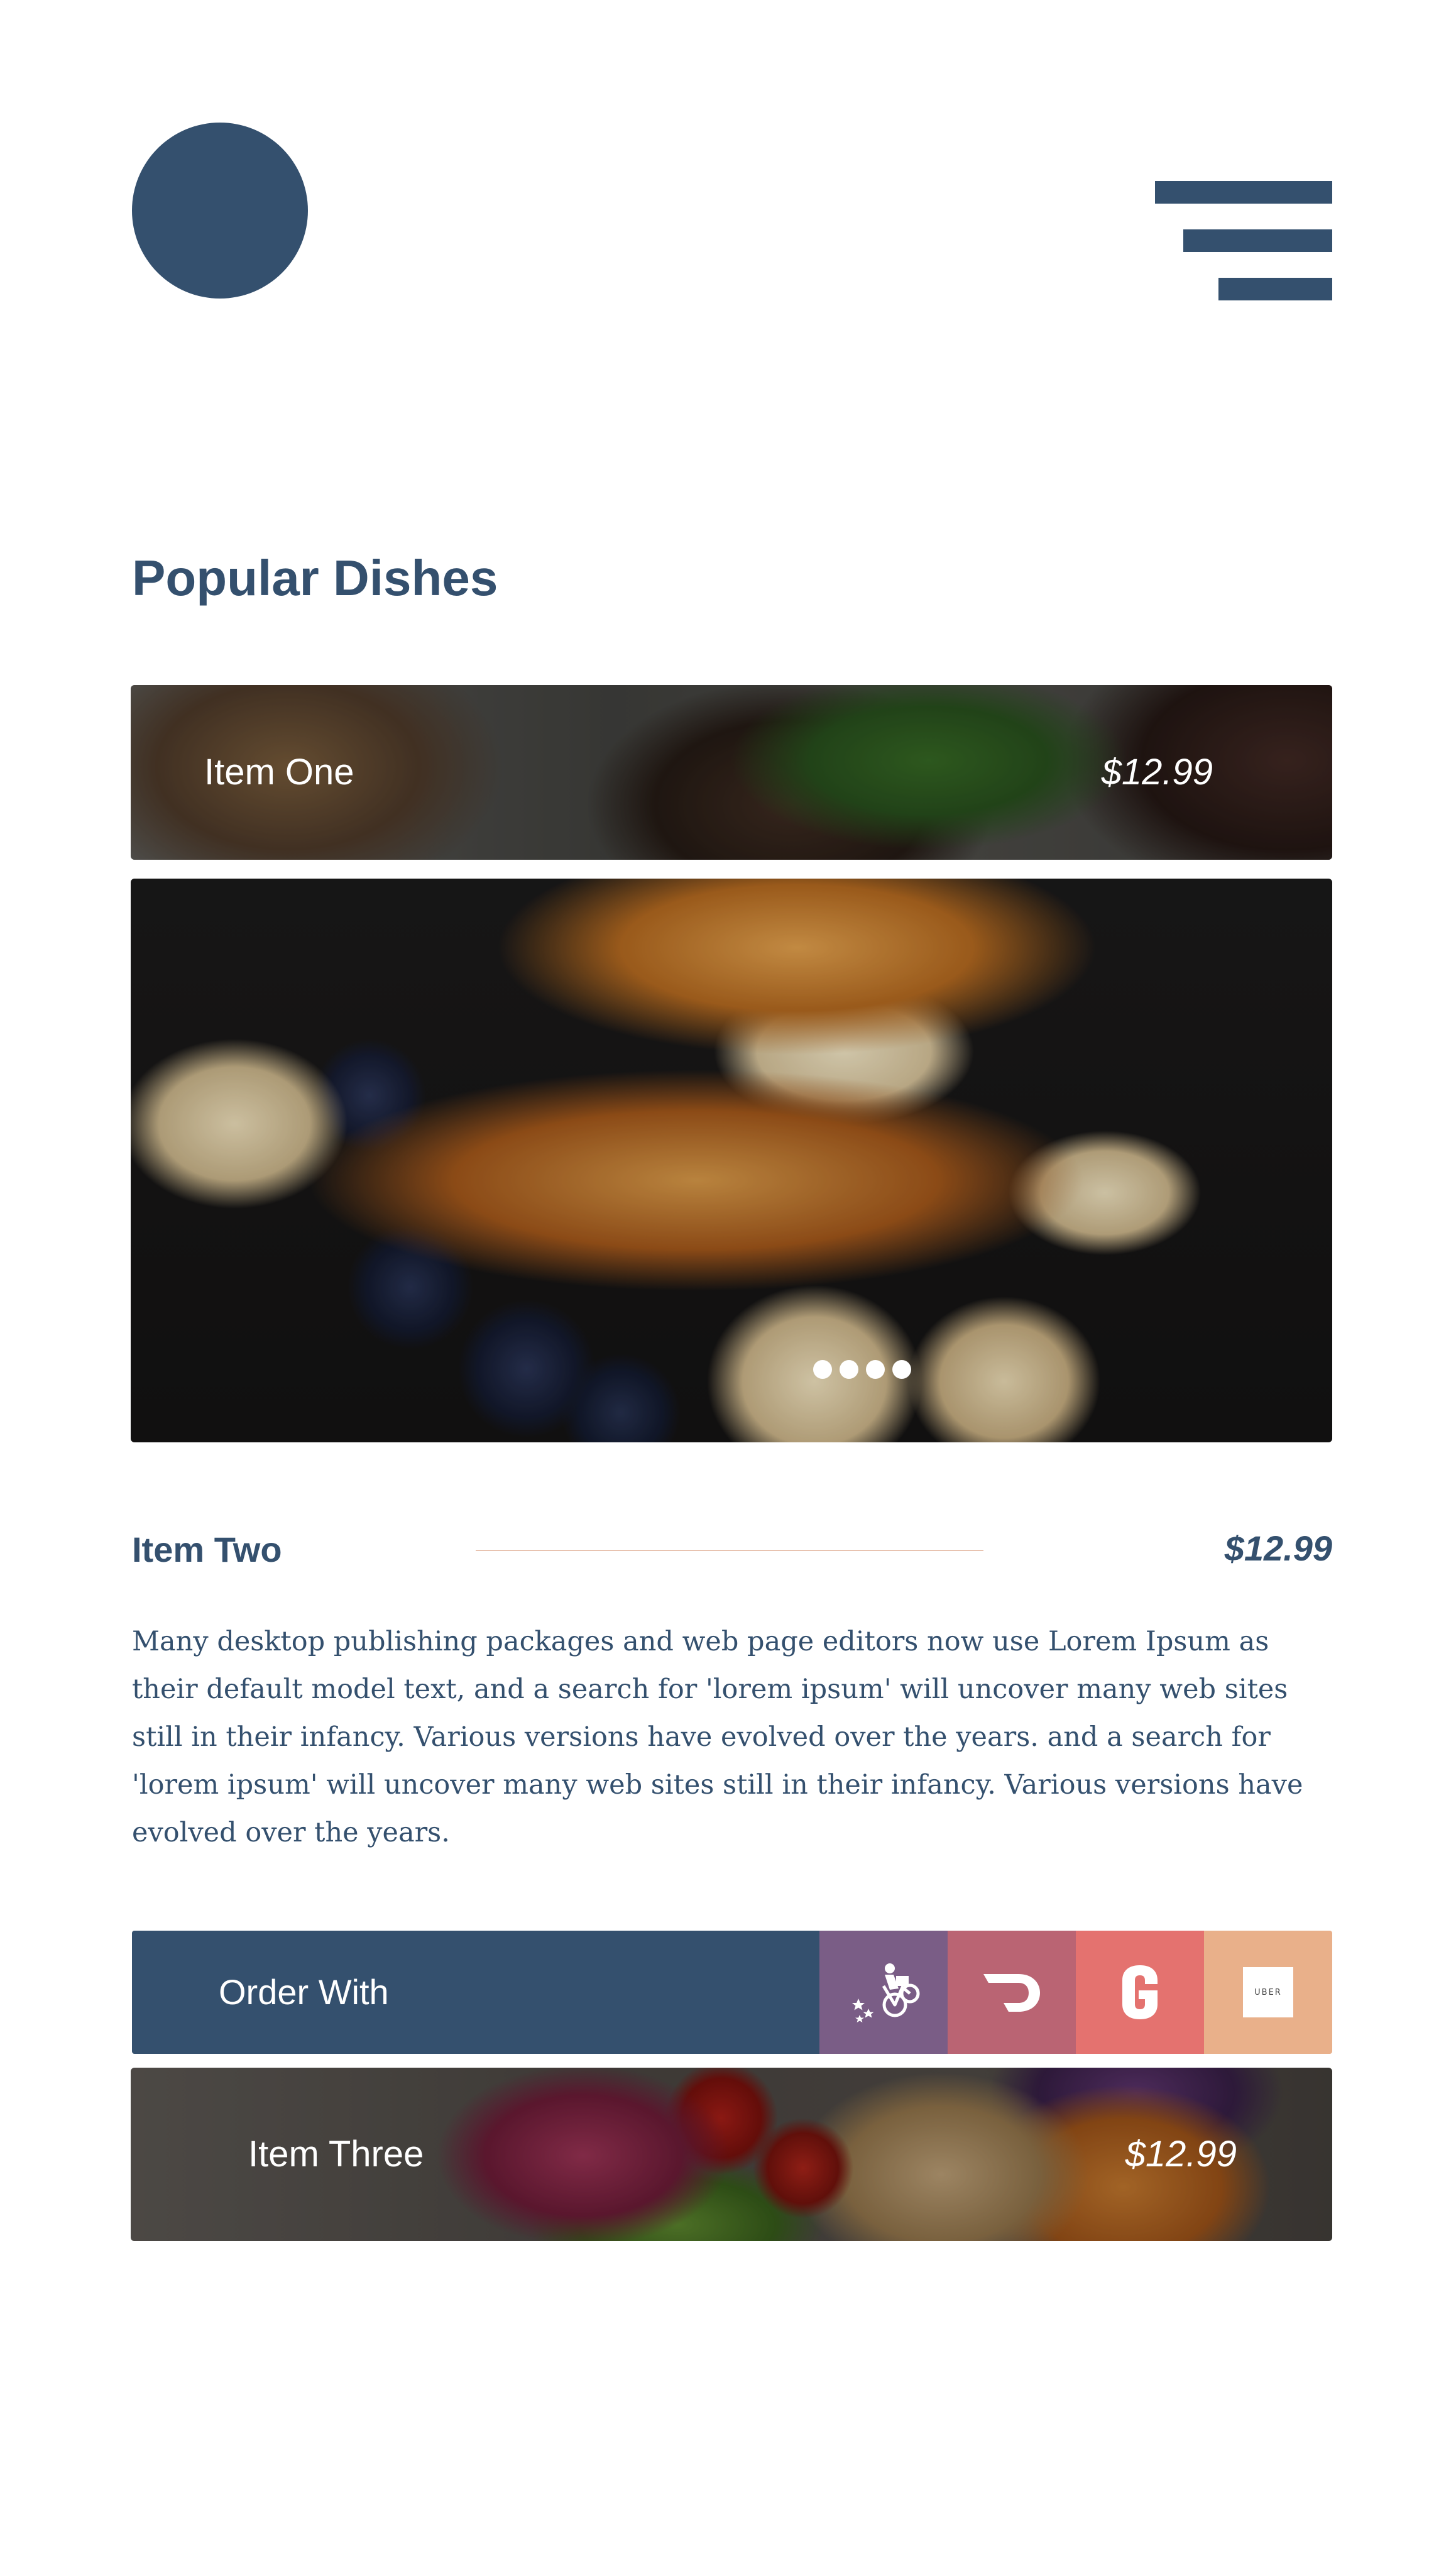 This screenshot has height=2556, width=1456. What do you see at coordinates (1275, 289) in the screenshot?
I see `menu-bar-bottom` at bounding box center [1275, 289].